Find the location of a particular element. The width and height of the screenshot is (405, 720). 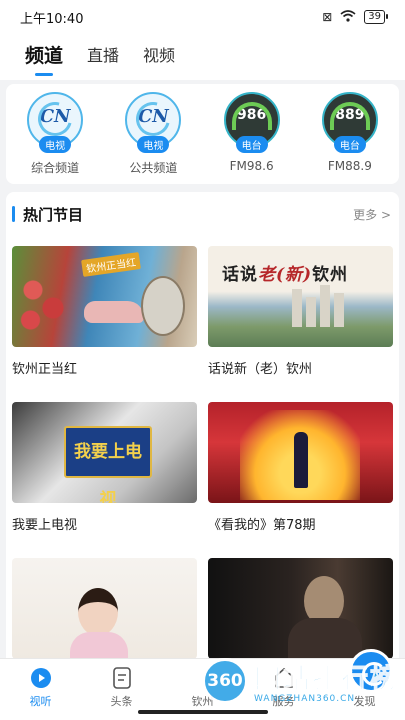

more-link: 更多 > is located at coordinates (372, 214).